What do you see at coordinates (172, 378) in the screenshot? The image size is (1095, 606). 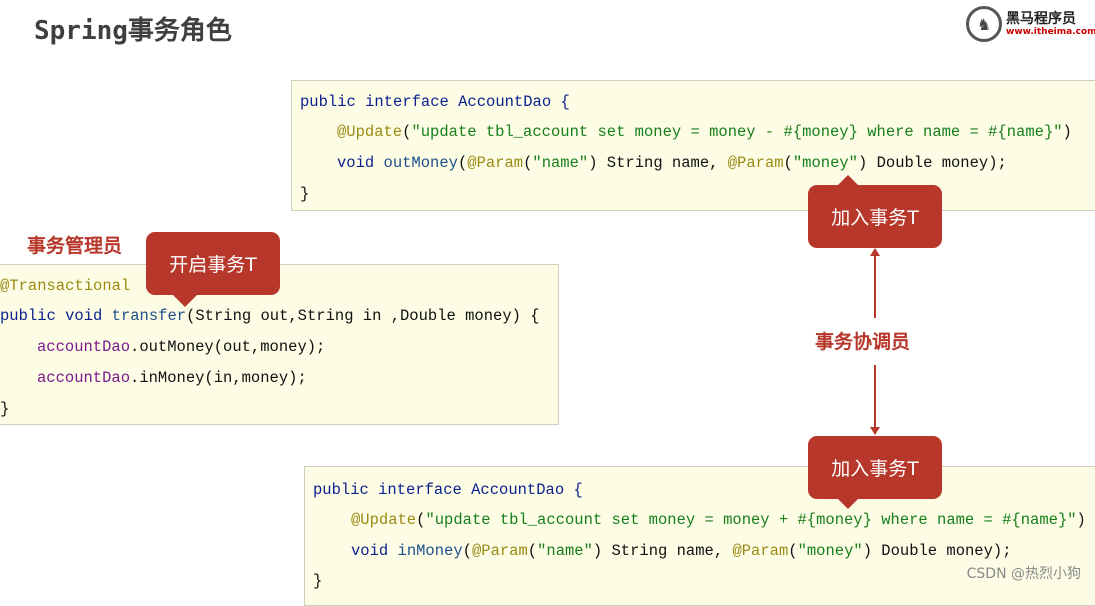 I see `code-line: accountDao.inMoney(in,money);` at bounding box center [172, 378].